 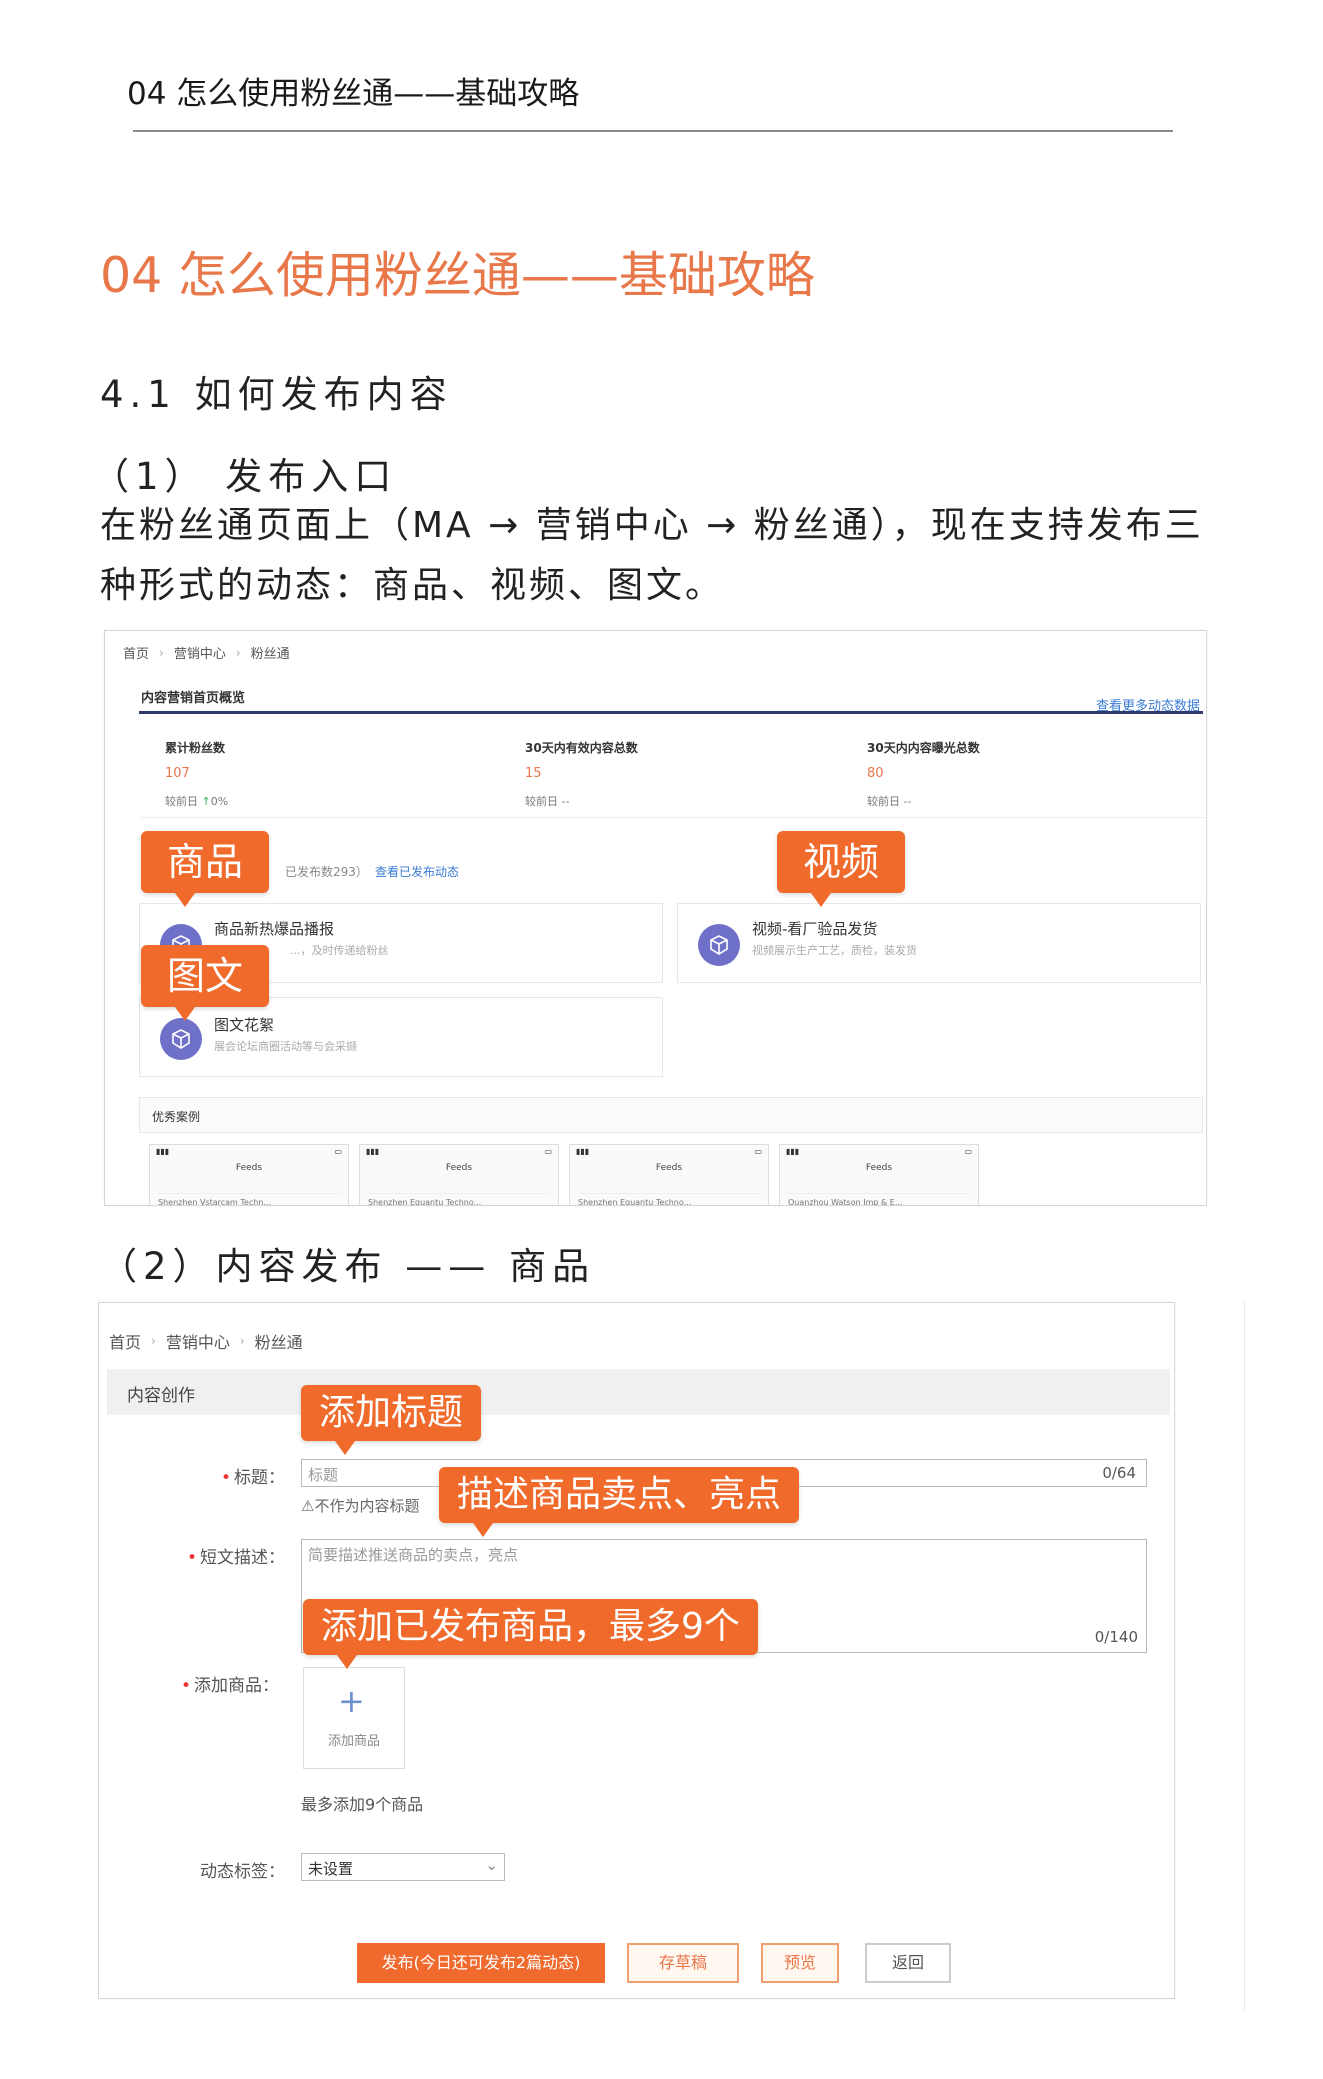 I want to click on arrow-up-icon: ↑, so click(x=206, y=801).